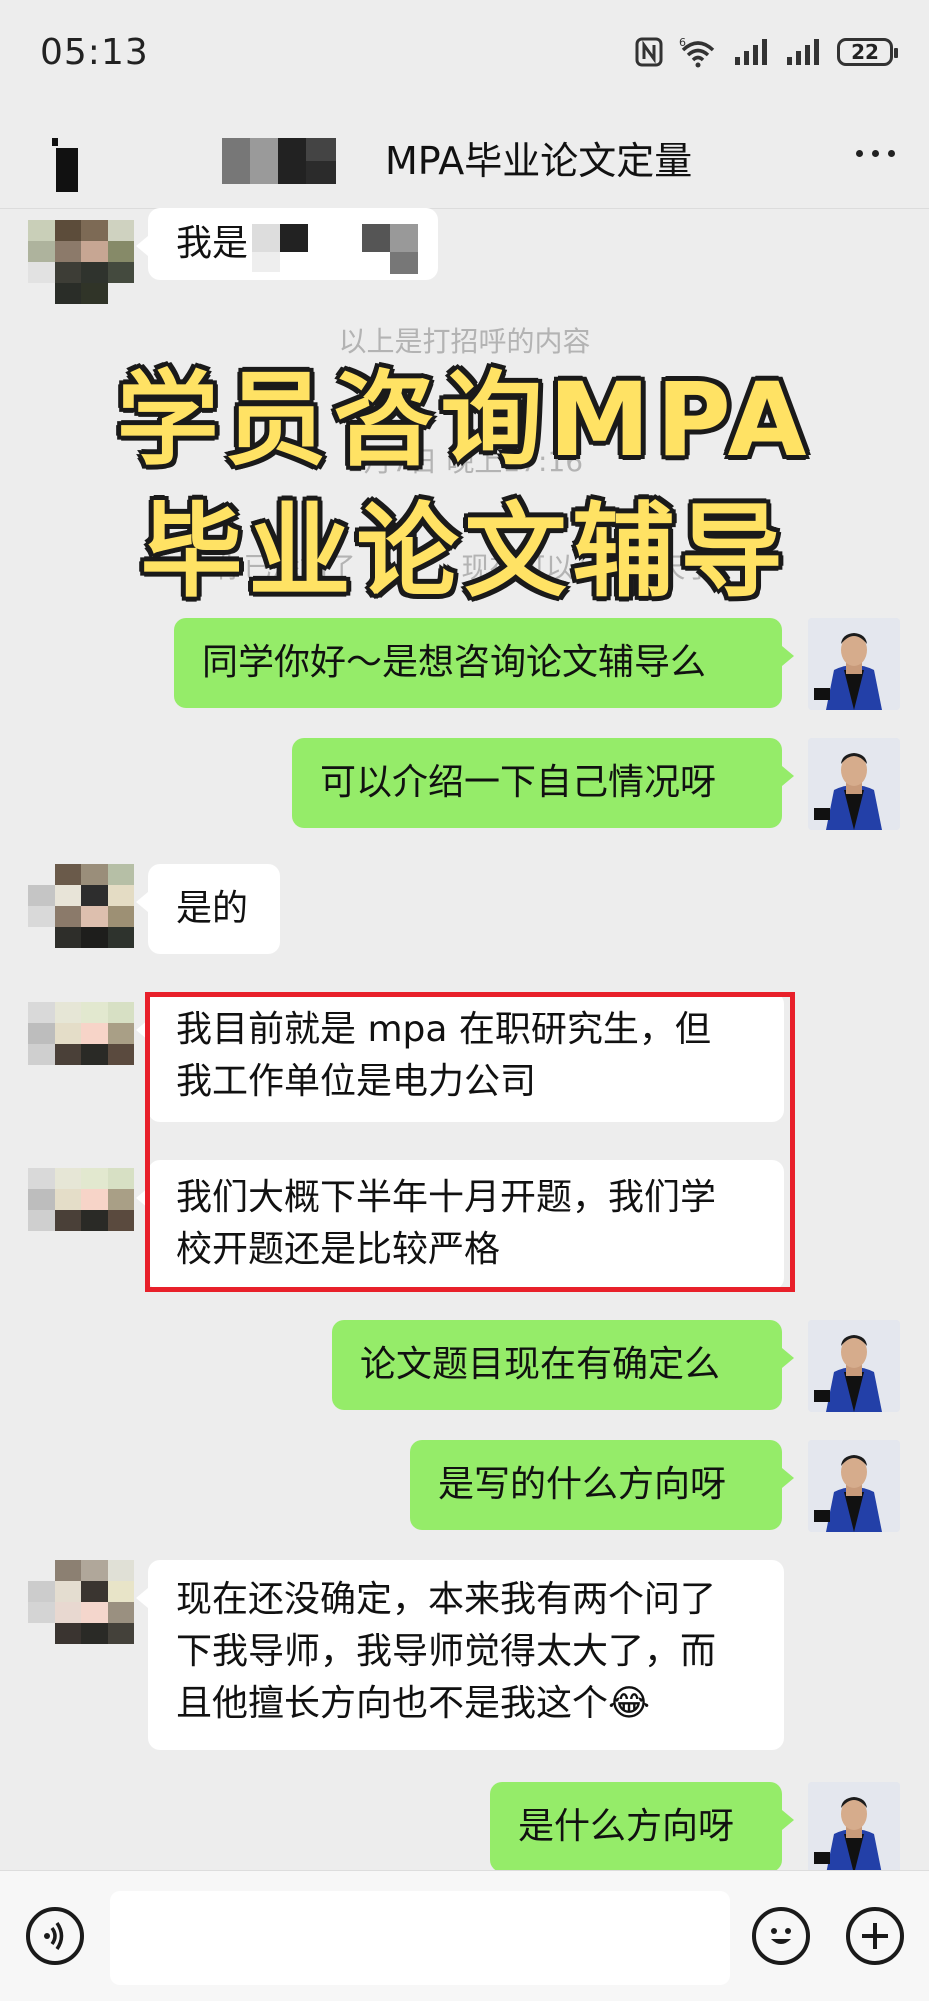 The width and height of the screenshot is (929, 2001). I want to click on status-icons: 6 22, so click(766, 52).